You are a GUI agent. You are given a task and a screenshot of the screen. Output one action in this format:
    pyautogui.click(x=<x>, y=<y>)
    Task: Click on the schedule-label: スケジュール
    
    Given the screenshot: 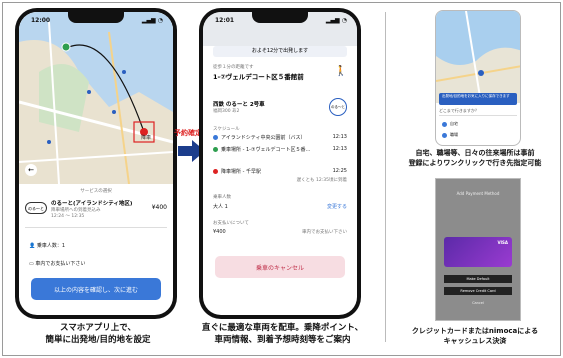 What is the action you would take?
    pyautogui.click(x=226, y=129)
    